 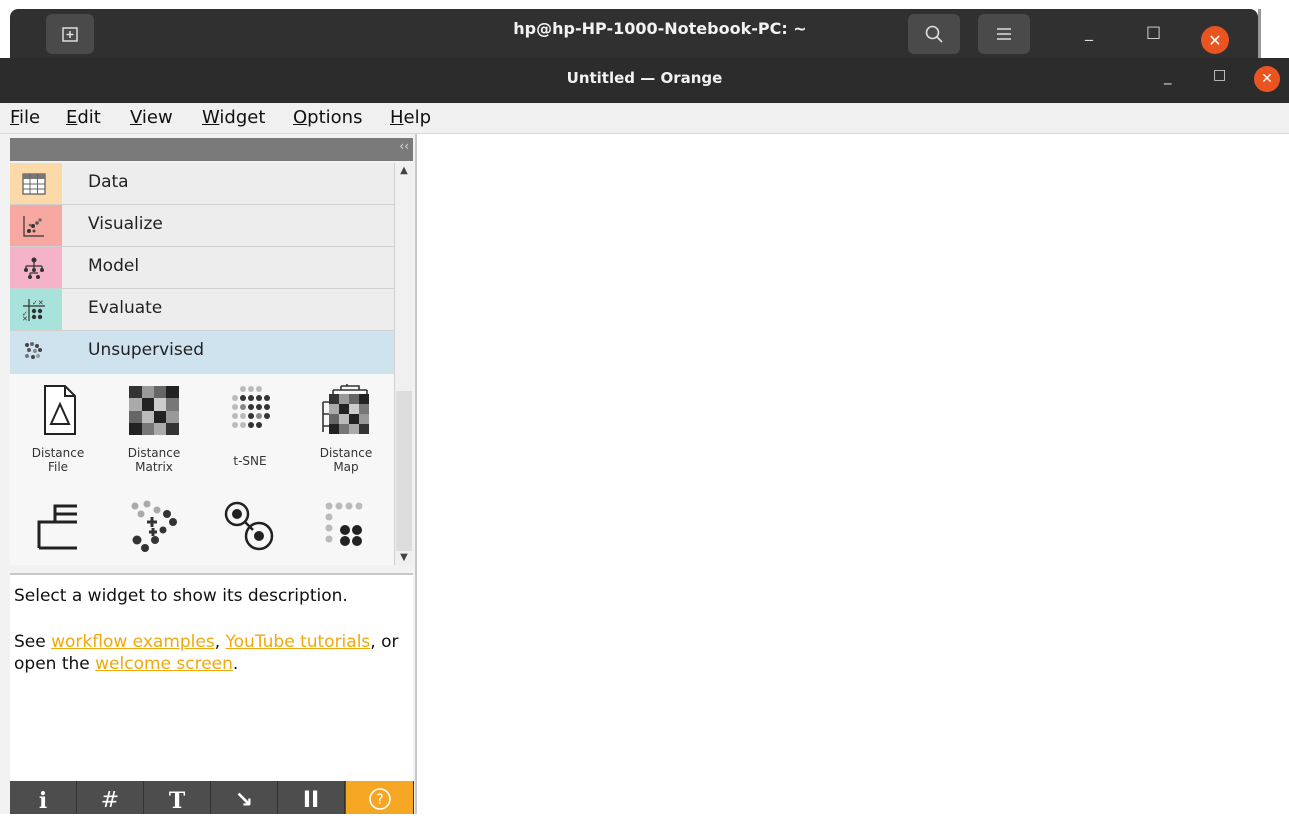 I want to click on widget-dbscan, so click(x=346, y=526).